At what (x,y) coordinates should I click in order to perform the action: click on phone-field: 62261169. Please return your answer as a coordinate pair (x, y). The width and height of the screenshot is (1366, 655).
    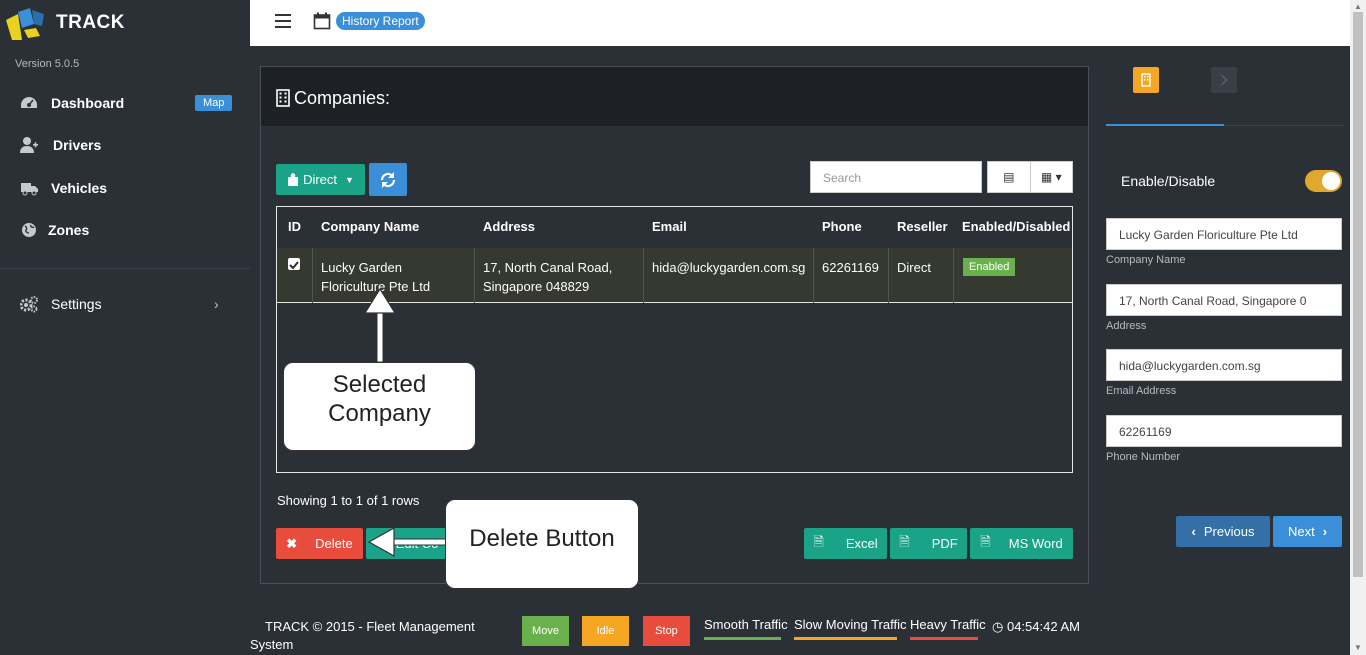
    Looking at the image, I should click on (1224, 431).